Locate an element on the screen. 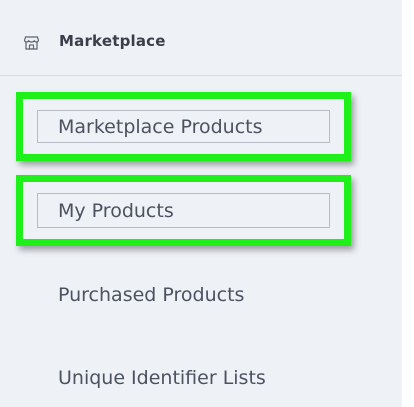 This screenshot has width=414, height=407. sidebar-item-marketplace-products: Marketplace Products is located at coordinates (160, 127).